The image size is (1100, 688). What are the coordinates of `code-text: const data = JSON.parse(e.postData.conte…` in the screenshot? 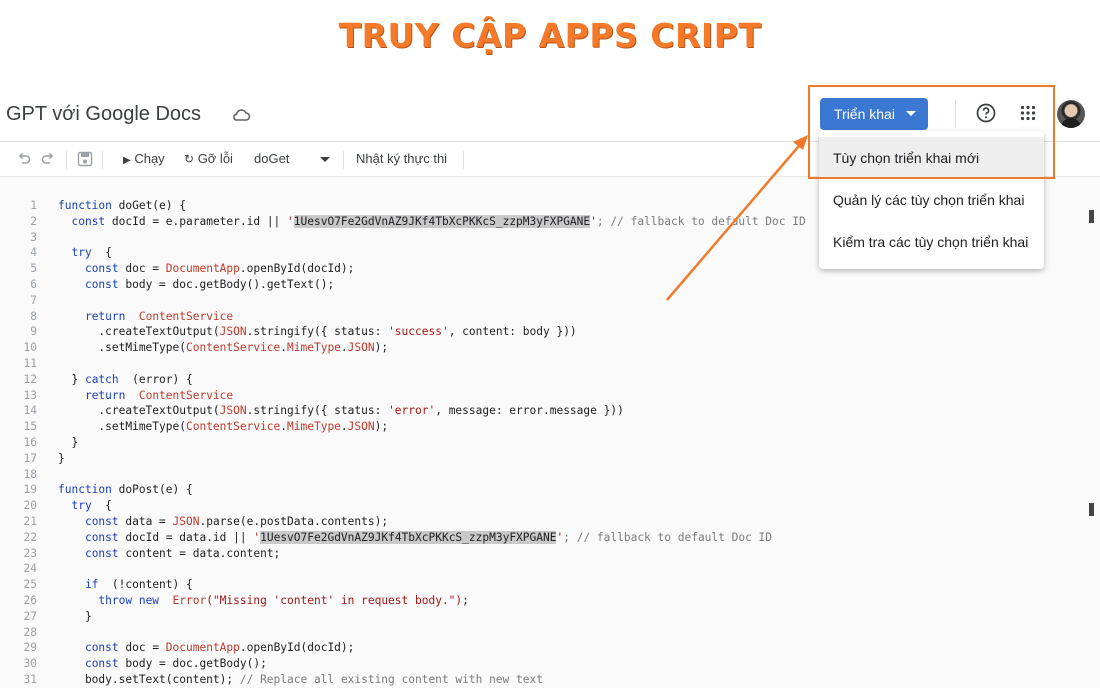 It's located at (236, 521).